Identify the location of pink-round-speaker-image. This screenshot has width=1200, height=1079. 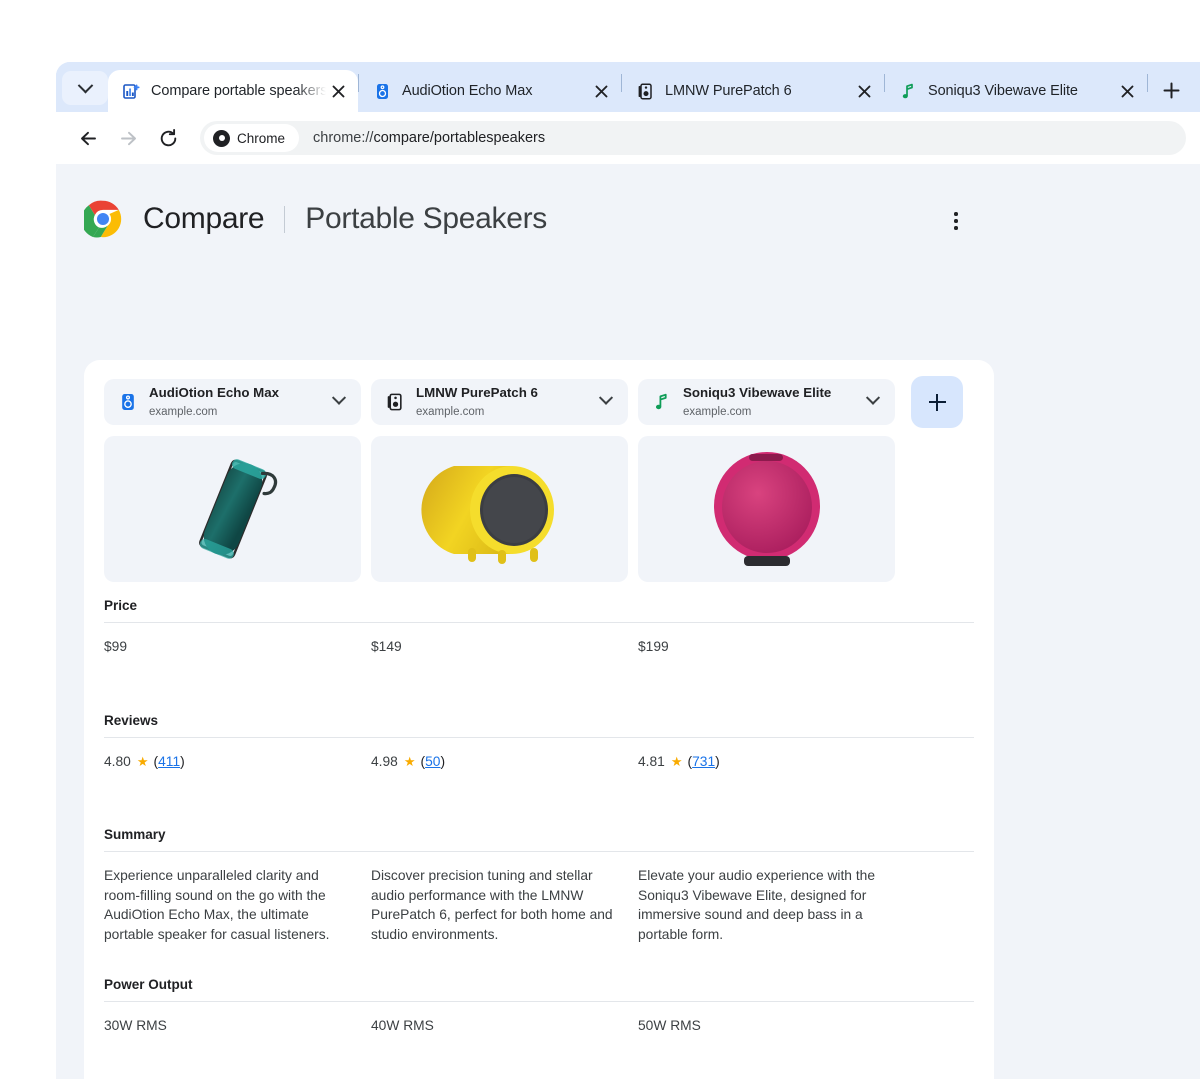
(766, 509).